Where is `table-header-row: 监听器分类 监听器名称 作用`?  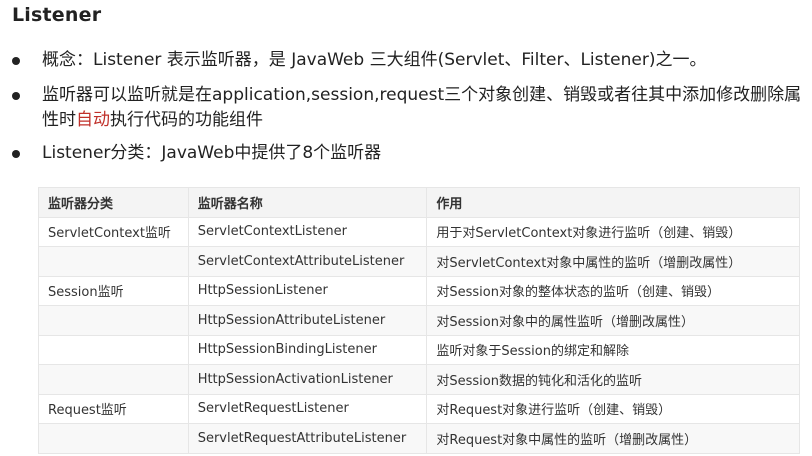
table-header-row: 监听器分类 监听器名称 作用 is located at coordinates (419, 202).